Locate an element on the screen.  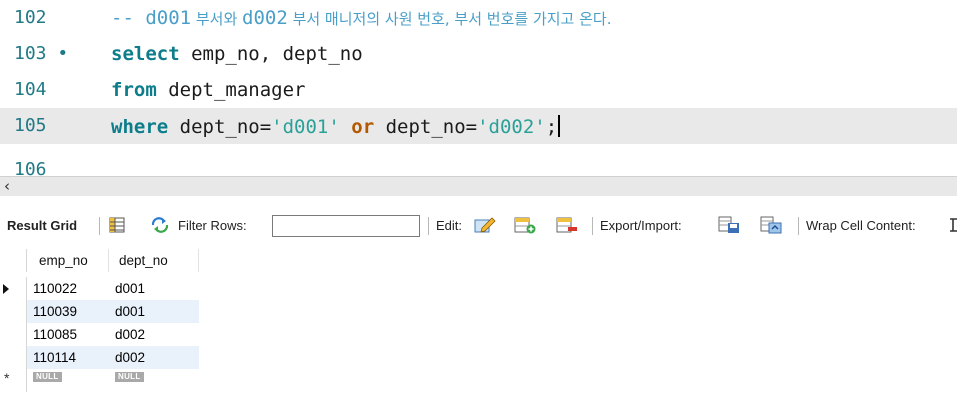
table-cell: 110114 is located at coordinates (68, 357).